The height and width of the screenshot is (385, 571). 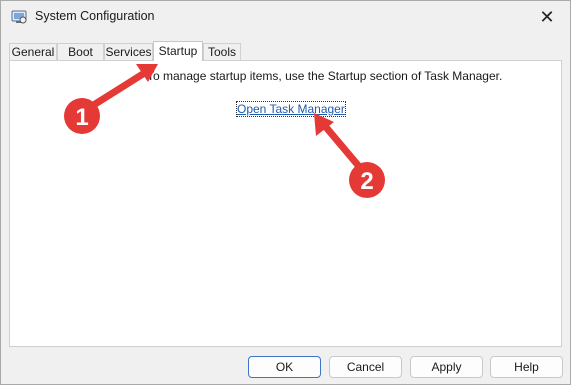 What do you see at coordinates (285, 17) in the screenshot?
I see `title-bar: System Configuration ✕` at bounding box center [285, 17].